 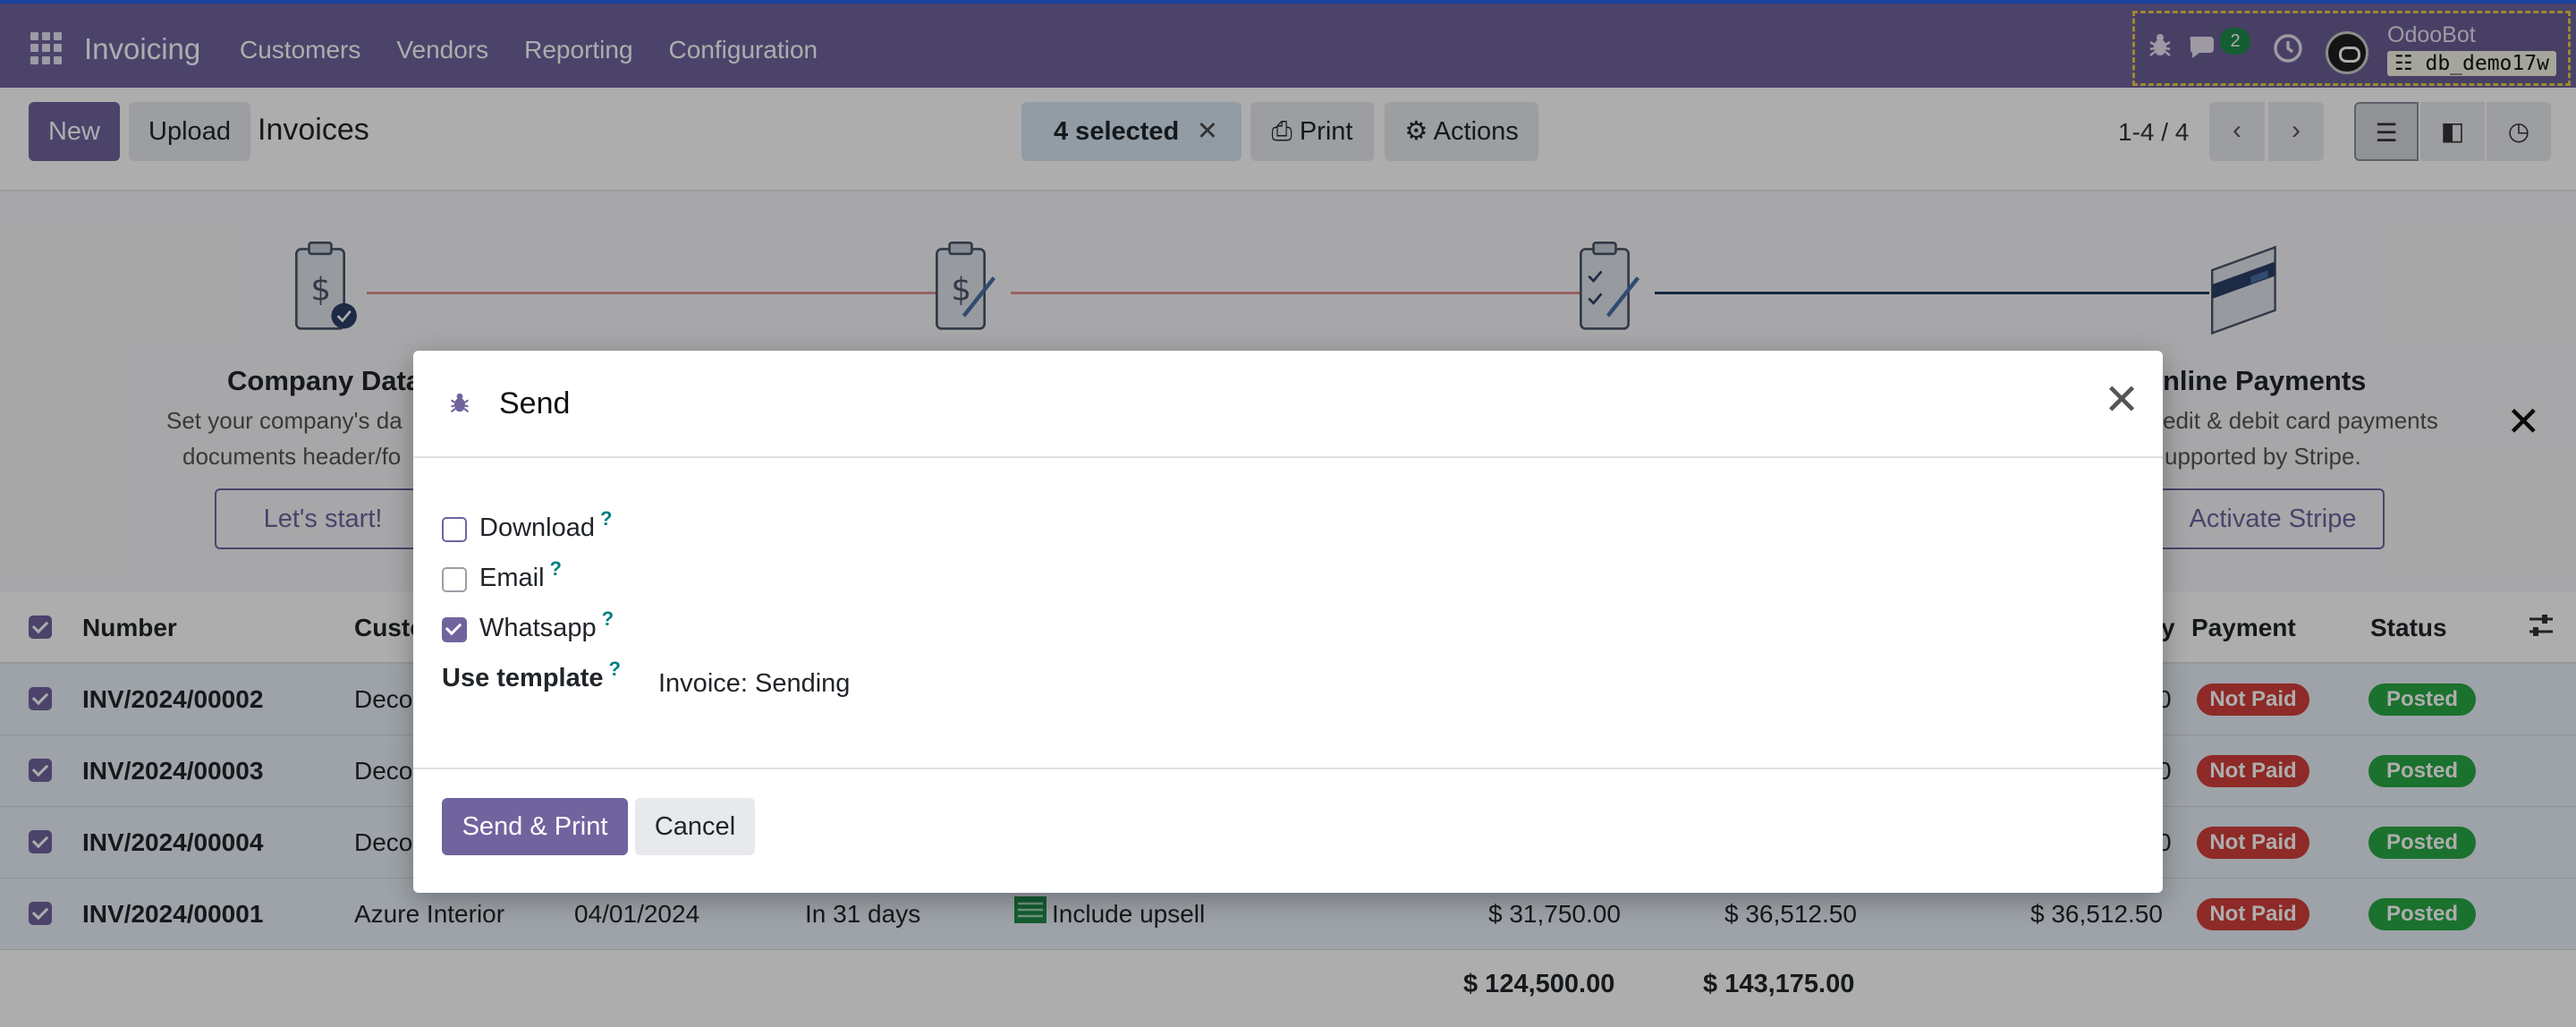 What do you see at coordinates (512, 578) in the screenshot?
I see `email-label: Email` at bounding box center [512, 578].